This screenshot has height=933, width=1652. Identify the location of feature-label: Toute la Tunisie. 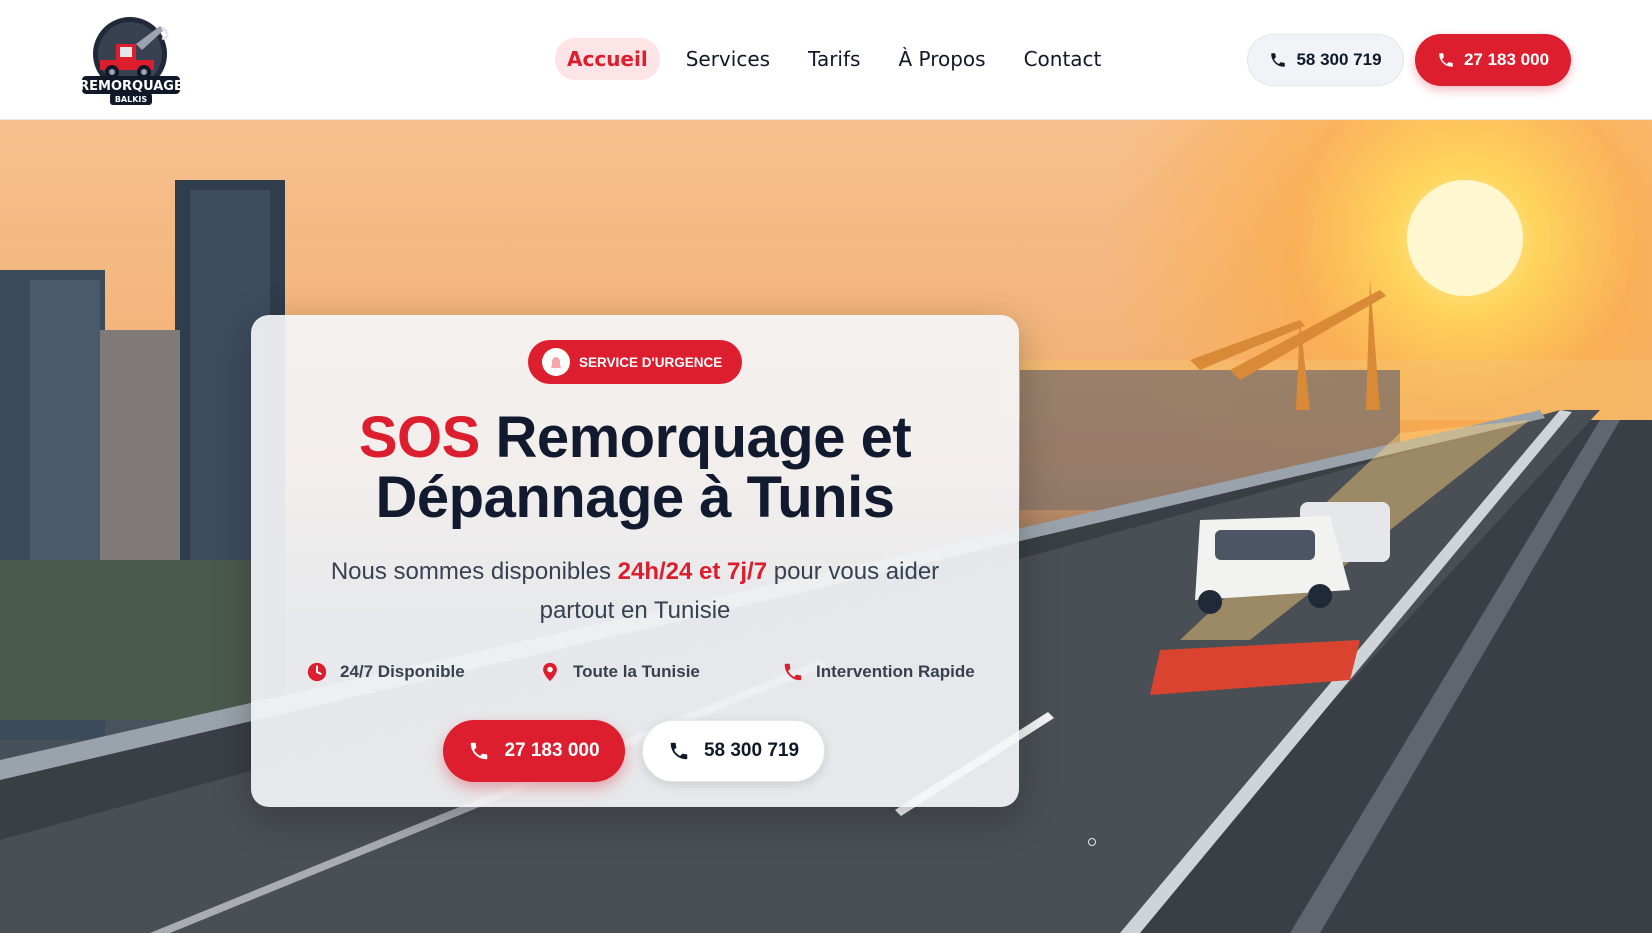
(636, 671).